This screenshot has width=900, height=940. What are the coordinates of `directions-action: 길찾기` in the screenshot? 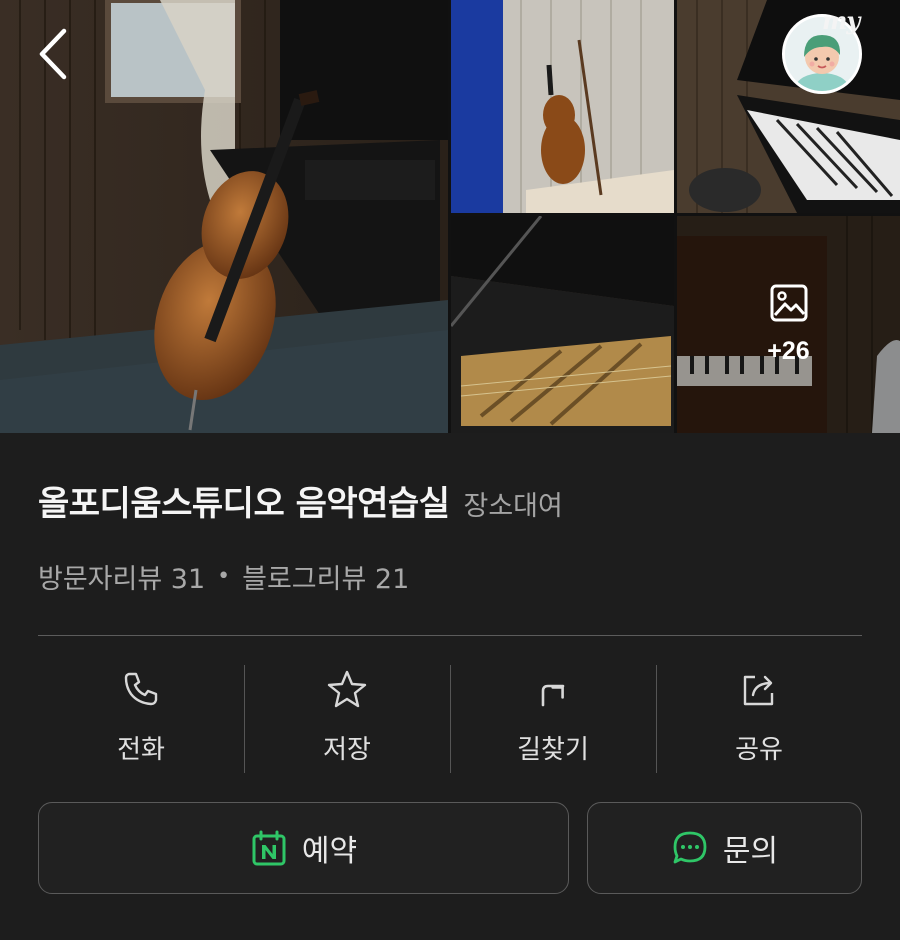 It's located at (553, 719).